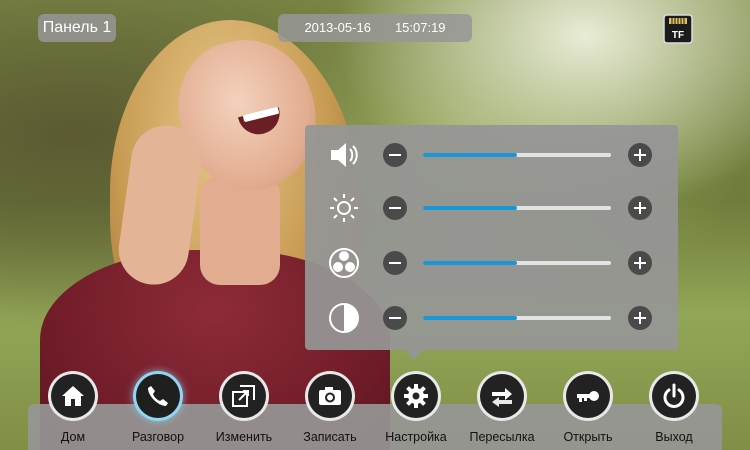 This screenshot has height=450, width=750. Describe the element at coordinates (674, 437) in the screenshot. I see `nav-label: Выход` at that location.